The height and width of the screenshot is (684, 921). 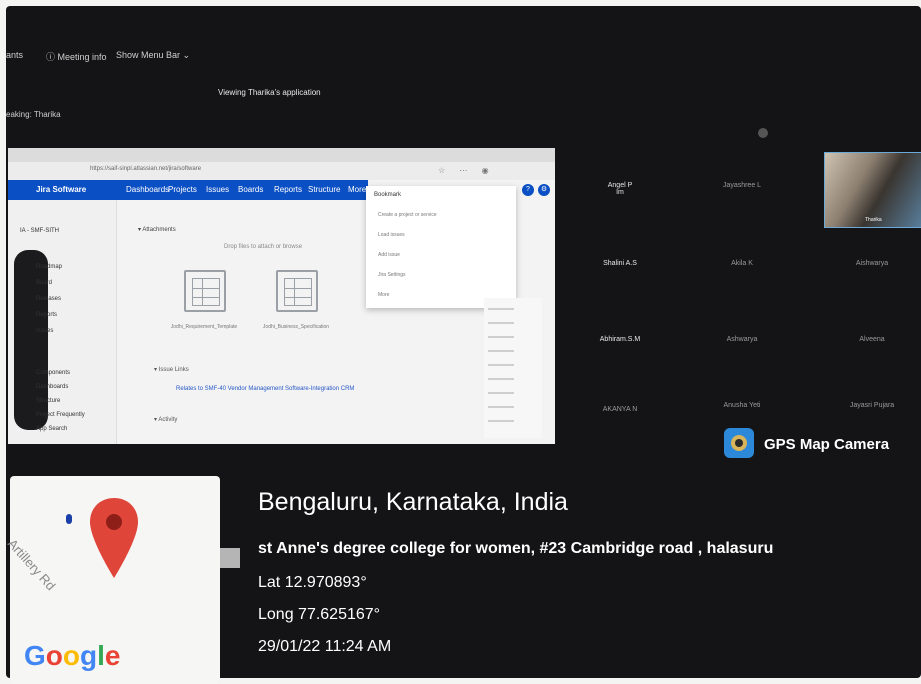 What do you see at coordinates (528, 190) in the screenshot?
I see `help-icon: ?` at bounding box center [528, 190].